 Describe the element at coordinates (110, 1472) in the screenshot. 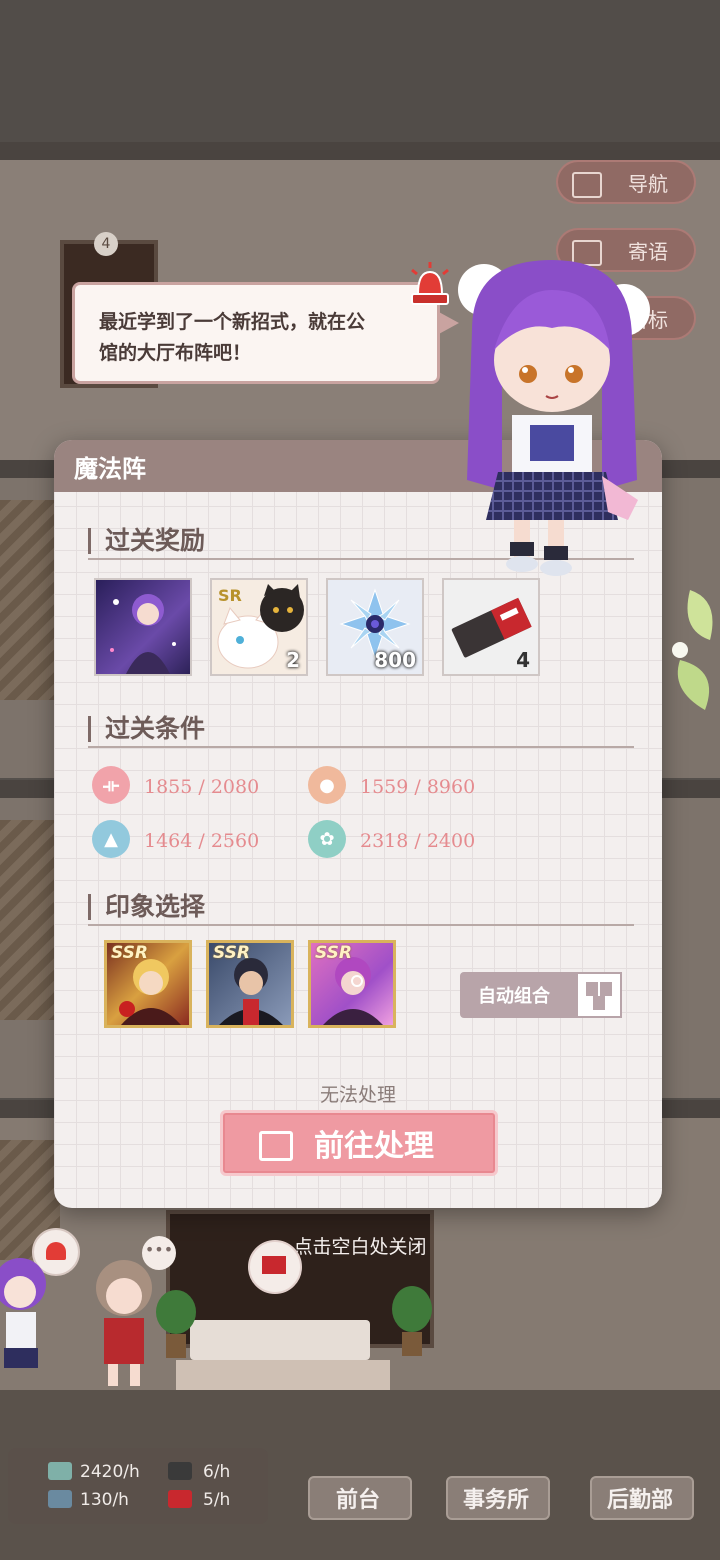

I see `cash-rate: 2420/h` at that location.